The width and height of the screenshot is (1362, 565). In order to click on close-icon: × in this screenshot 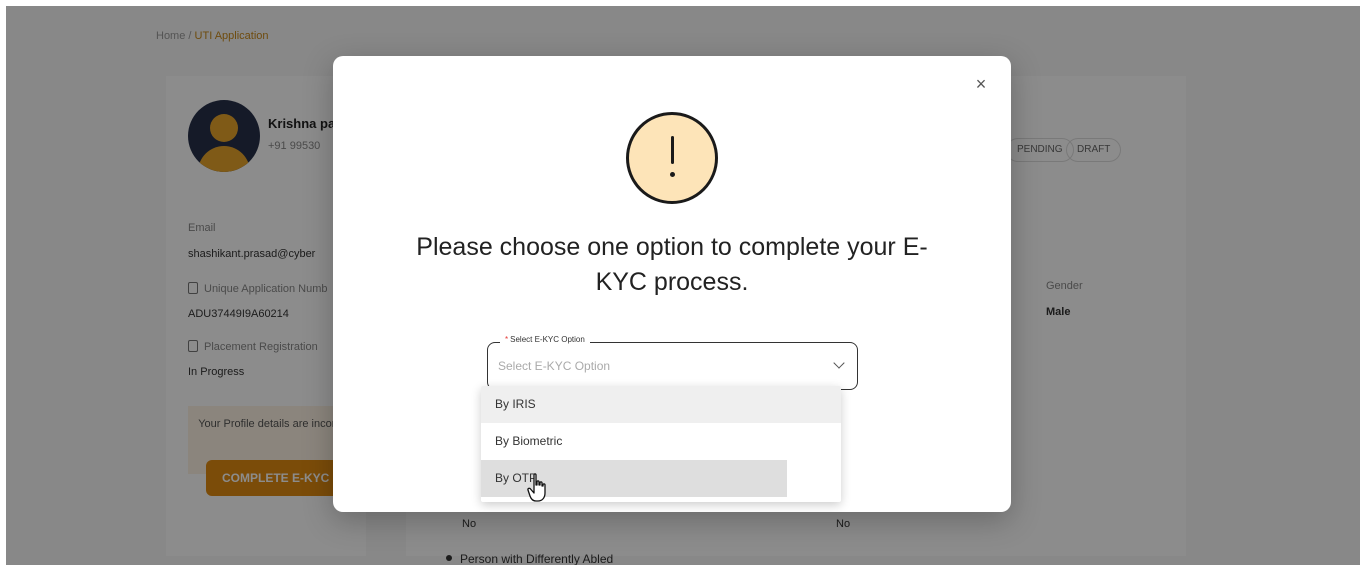, I will do `click(981, 84)`.